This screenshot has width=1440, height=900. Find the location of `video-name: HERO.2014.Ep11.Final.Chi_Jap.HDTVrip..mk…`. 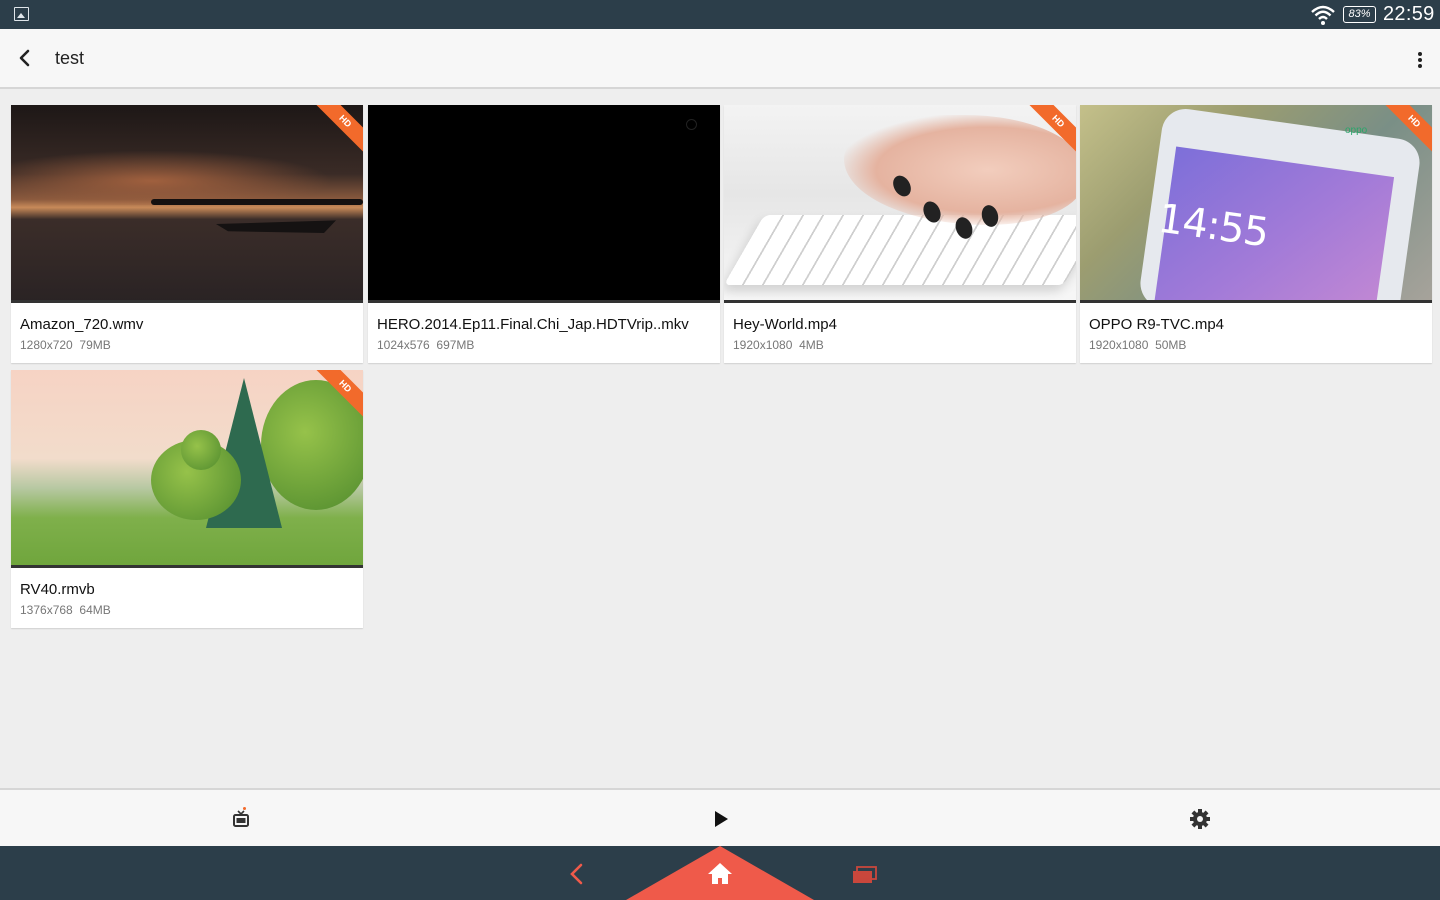

video-name: HERO.2014.Ep11.Final.Chi_Jap.HDTVrip..mk… is located at coordinates (533, 324).